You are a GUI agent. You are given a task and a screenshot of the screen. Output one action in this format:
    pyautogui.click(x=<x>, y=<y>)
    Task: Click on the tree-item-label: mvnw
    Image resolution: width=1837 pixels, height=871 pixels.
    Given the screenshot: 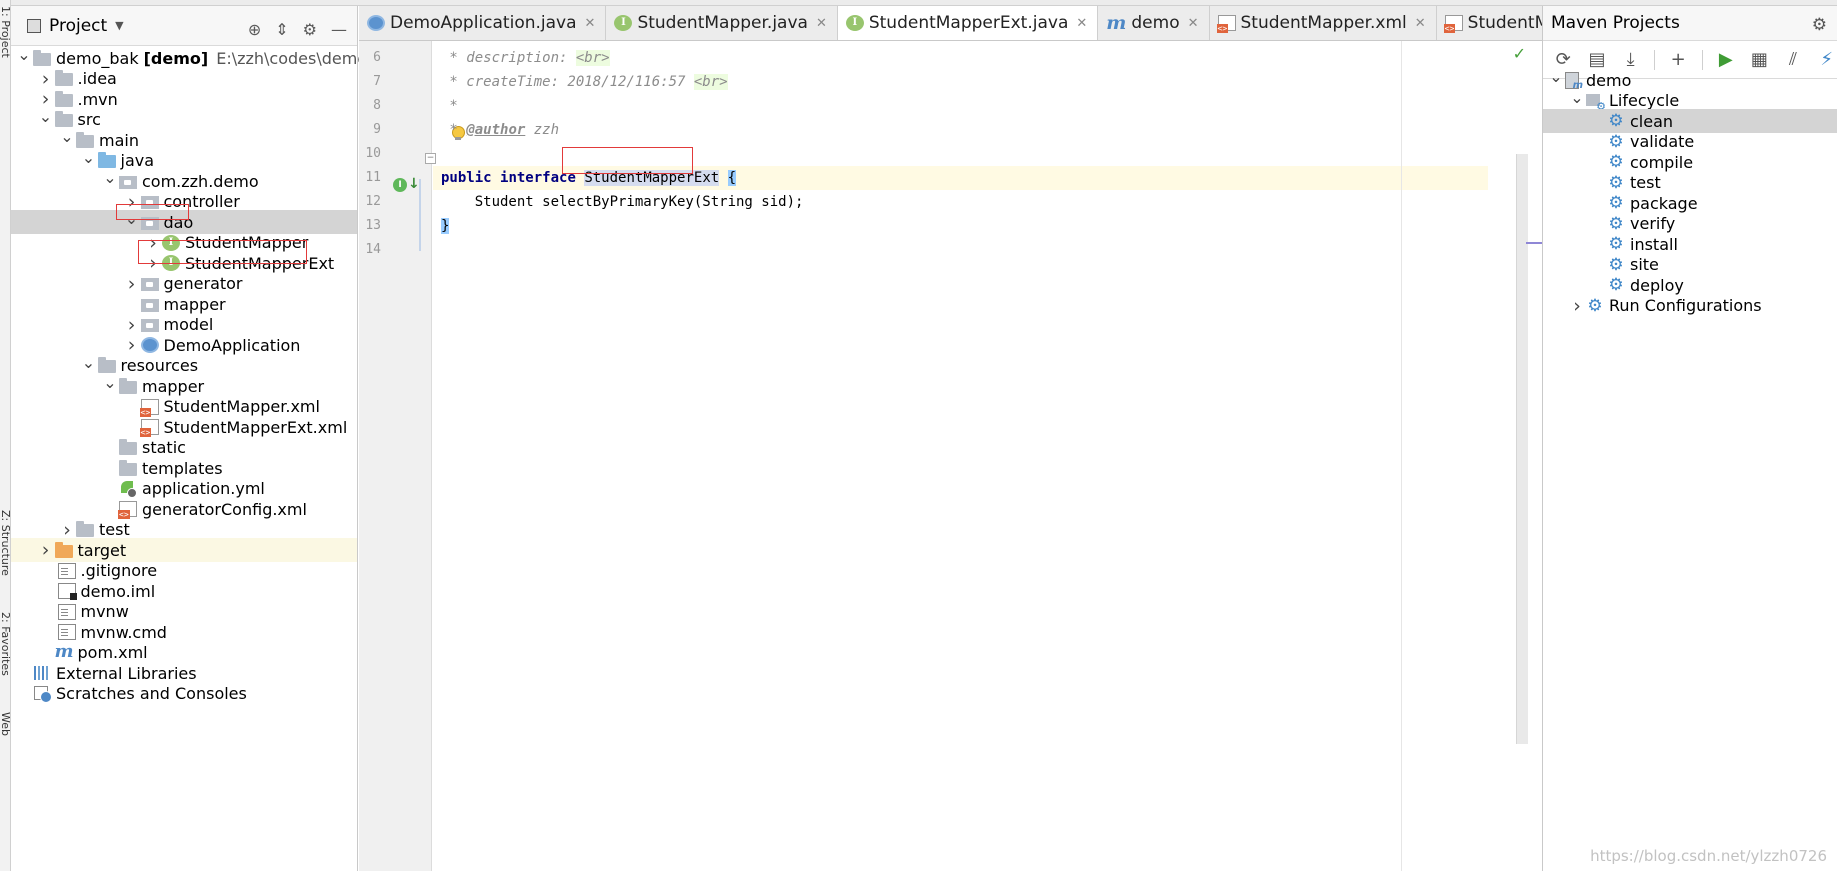 What is the action you would take?
    pyautogui.click(x=104, y=611)
    